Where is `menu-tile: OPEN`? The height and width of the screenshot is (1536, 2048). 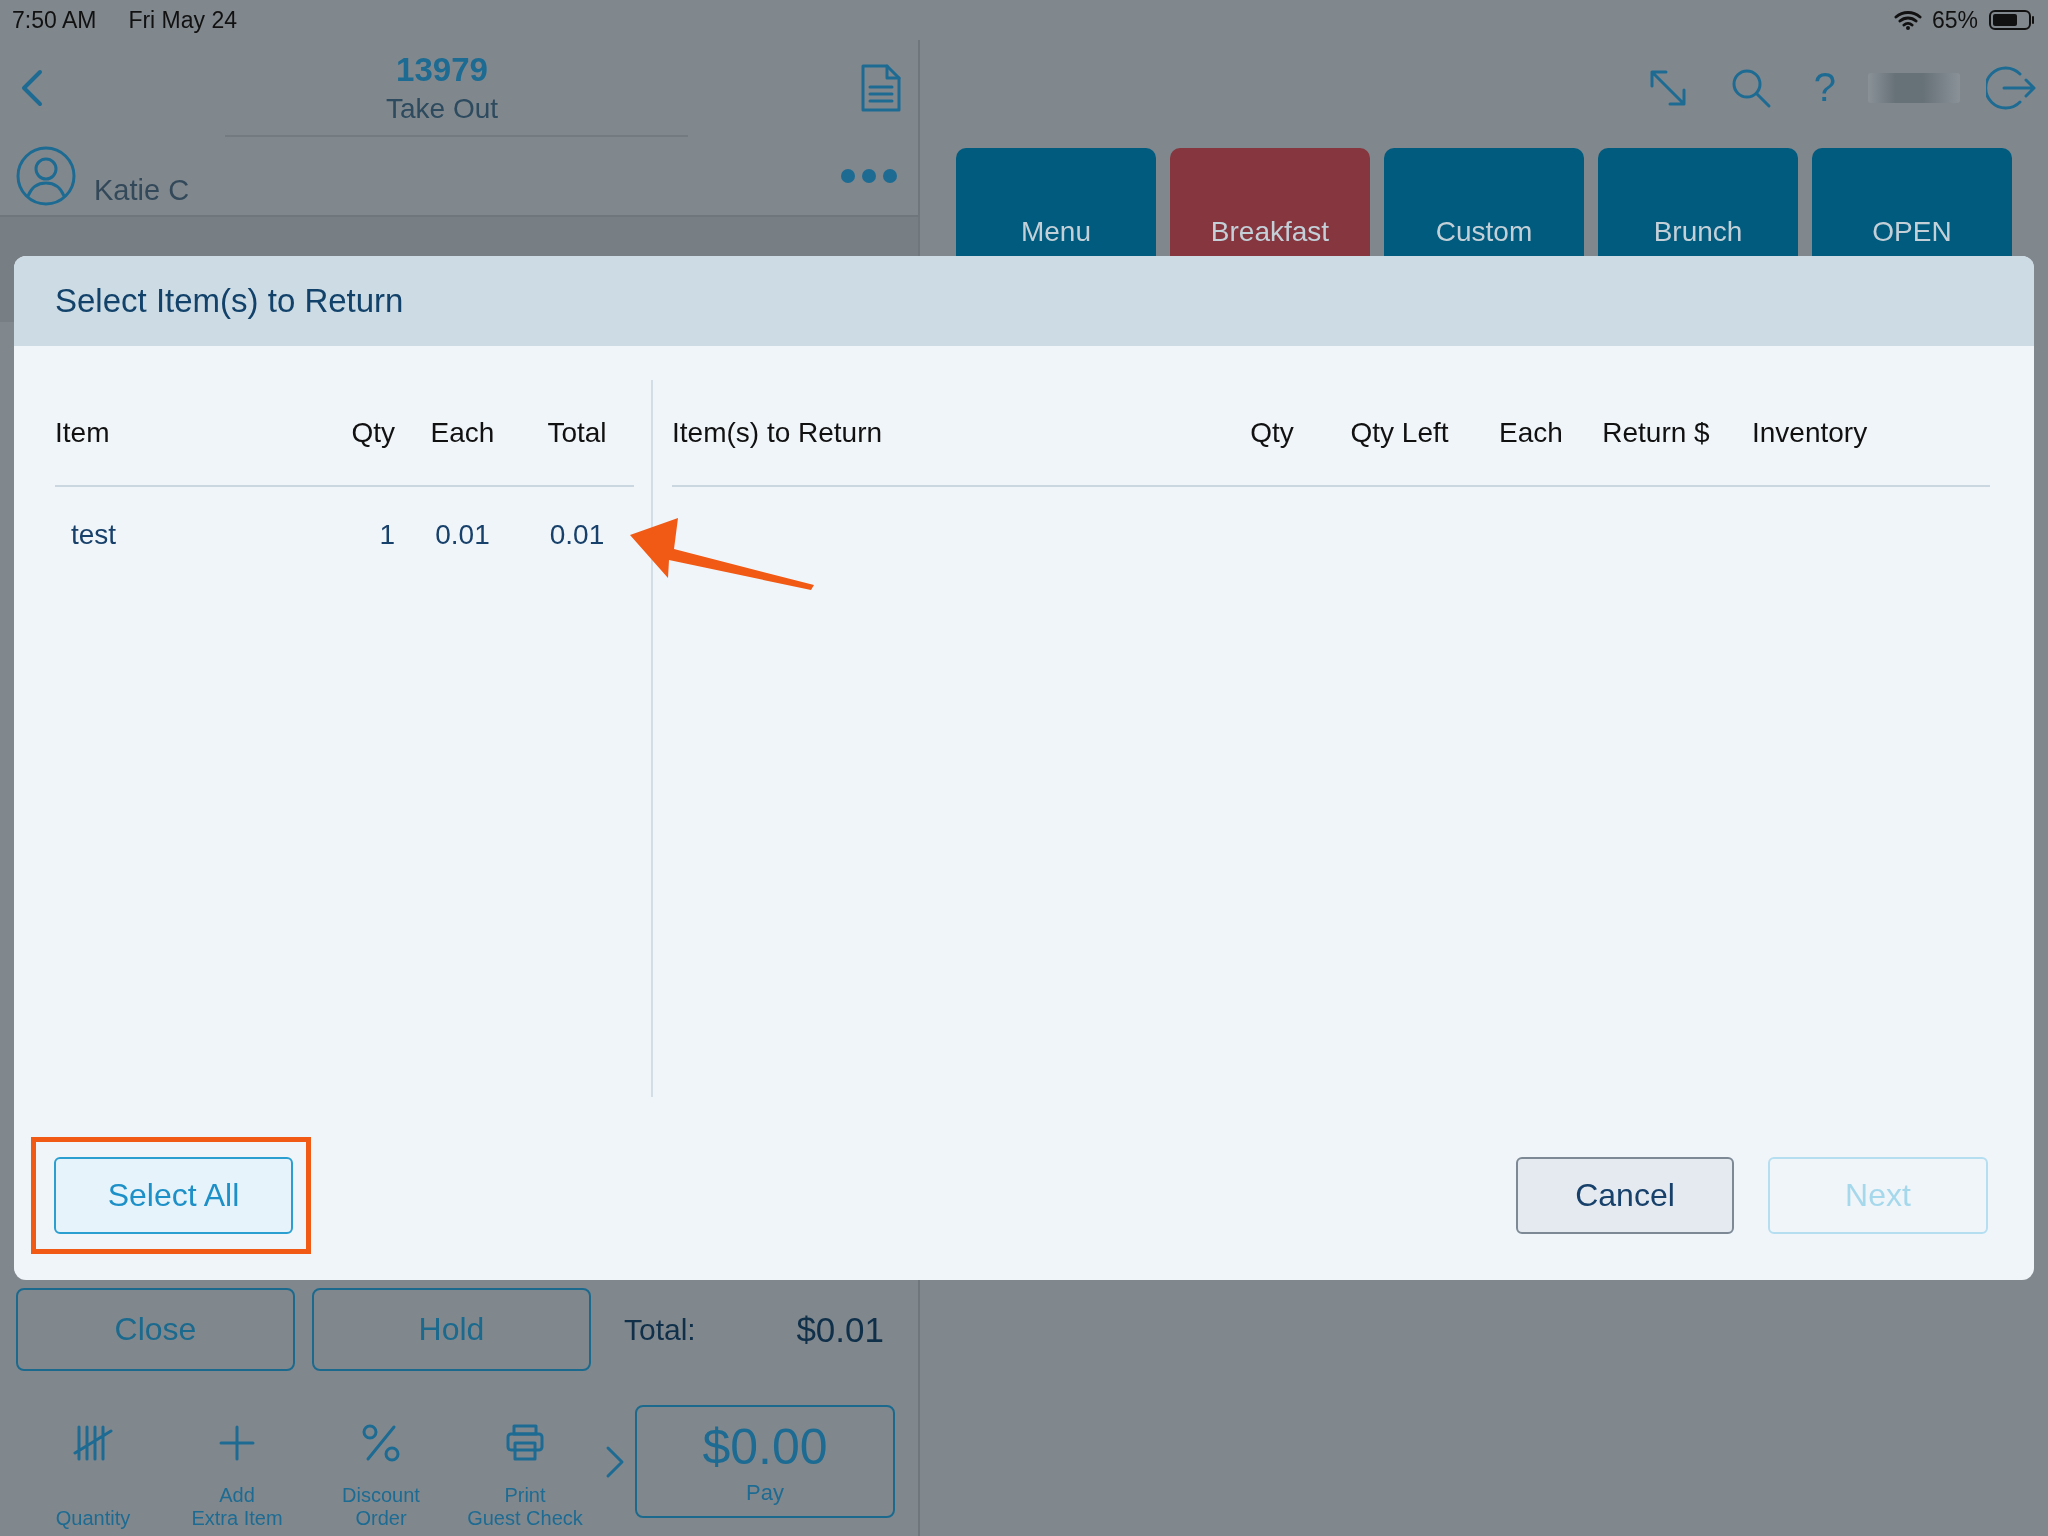 menu-tile: OPEN is located at coordinates (1912, 202).